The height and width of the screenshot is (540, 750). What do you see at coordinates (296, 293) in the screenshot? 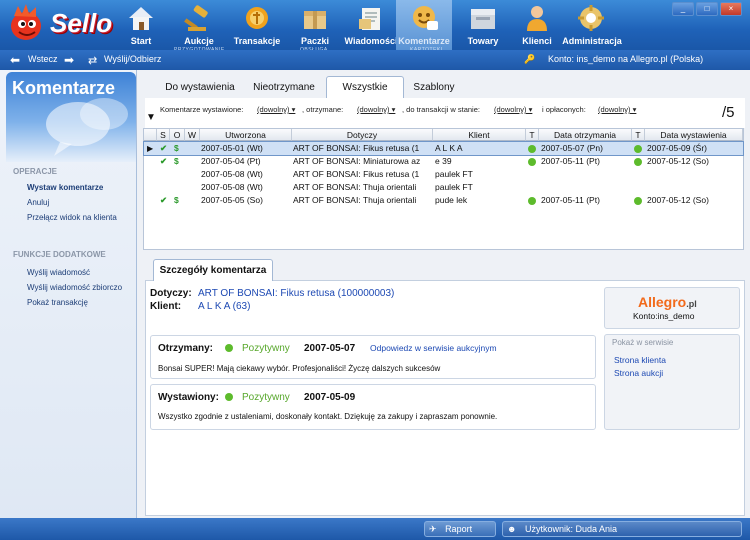
I see `about-link: ART OF BONSAI: Fikus retusa (100000003)` at bounding box center [296, 293].